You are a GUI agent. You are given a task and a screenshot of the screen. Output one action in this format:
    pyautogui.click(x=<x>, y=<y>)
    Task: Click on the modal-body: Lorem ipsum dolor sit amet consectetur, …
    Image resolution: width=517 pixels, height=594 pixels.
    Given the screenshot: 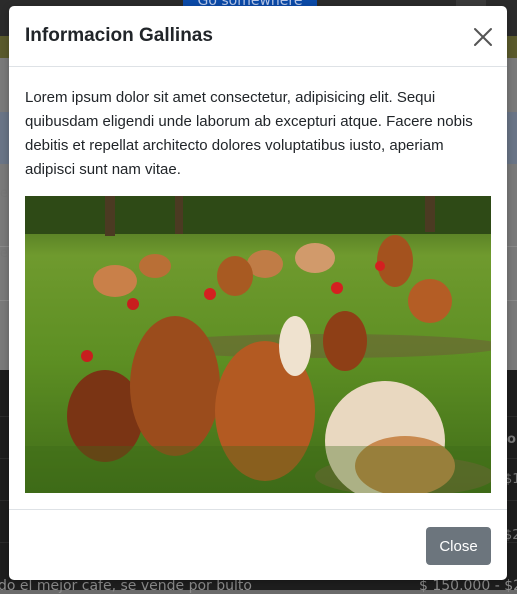 What is the action you would take?
    pyautogui.click(x=258, y=134)
    